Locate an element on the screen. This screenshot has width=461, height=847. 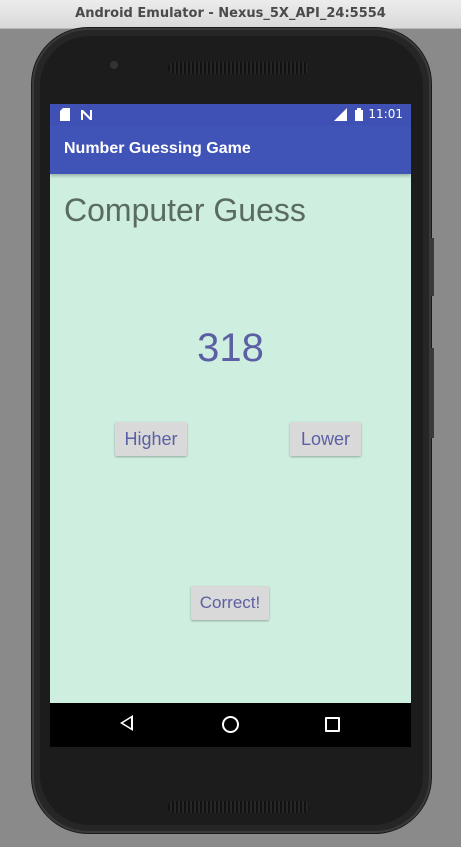
app-bar: Number Guessing Game is located at coordinates (230, 149).